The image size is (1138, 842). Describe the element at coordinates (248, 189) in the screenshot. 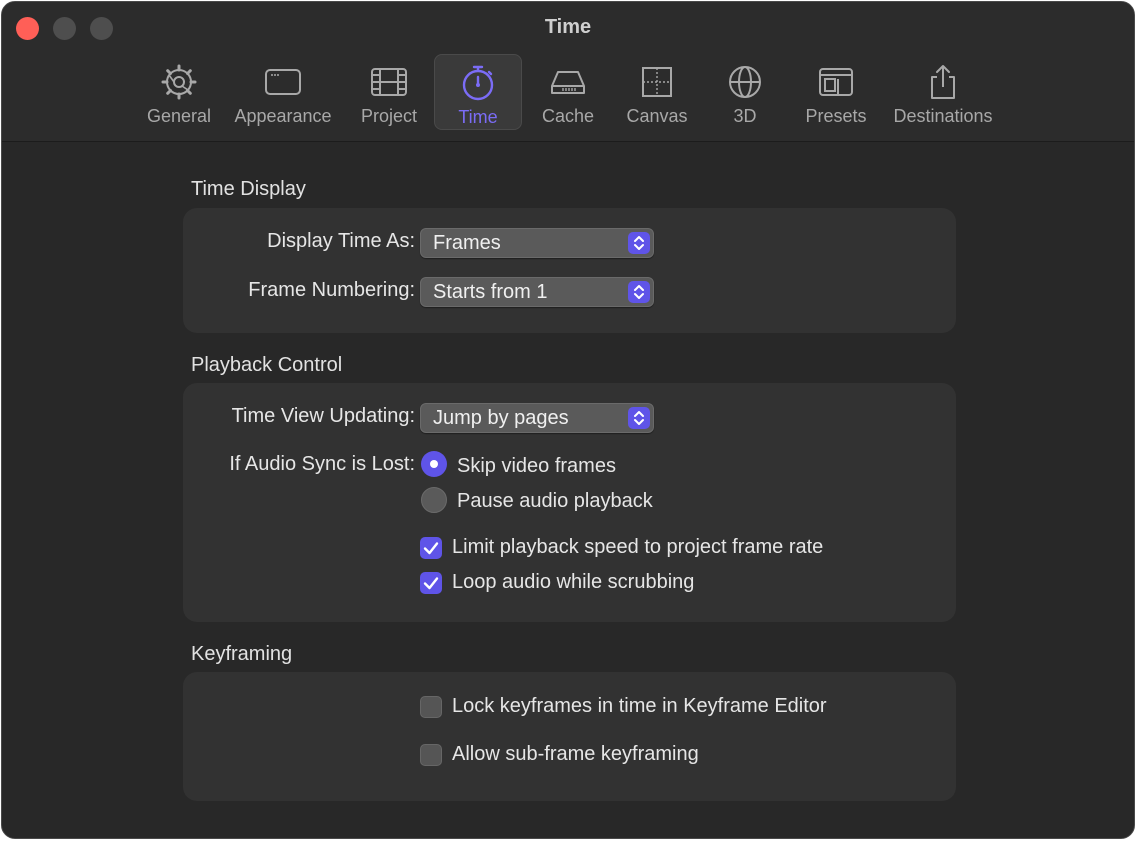

I see `section-title-time-display: Time Display` at that location.